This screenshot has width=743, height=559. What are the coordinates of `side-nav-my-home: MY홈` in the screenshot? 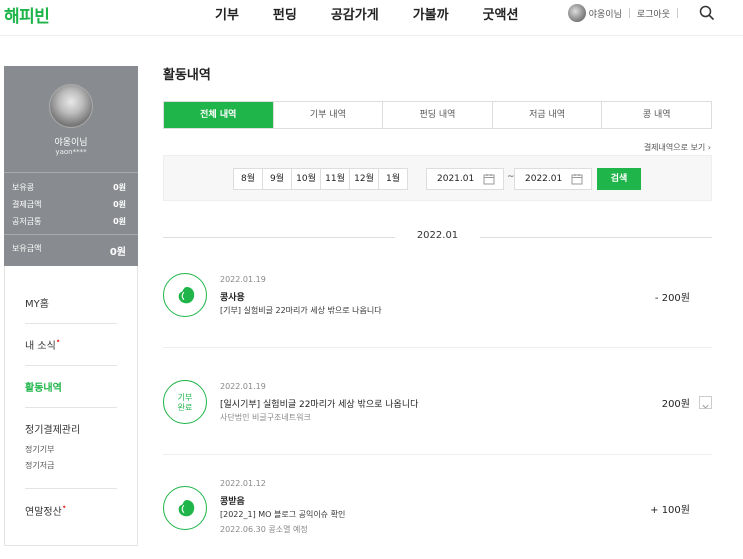 It's located at (37, 302).